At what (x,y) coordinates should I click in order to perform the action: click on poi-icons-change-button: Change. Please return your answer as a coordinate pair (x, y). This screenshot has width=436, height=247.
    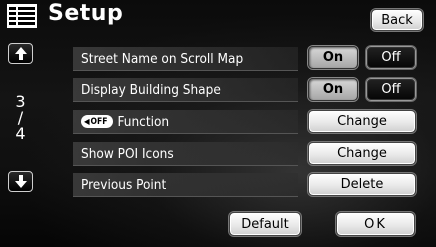
    Looking at the image, I should click on (362, 153).